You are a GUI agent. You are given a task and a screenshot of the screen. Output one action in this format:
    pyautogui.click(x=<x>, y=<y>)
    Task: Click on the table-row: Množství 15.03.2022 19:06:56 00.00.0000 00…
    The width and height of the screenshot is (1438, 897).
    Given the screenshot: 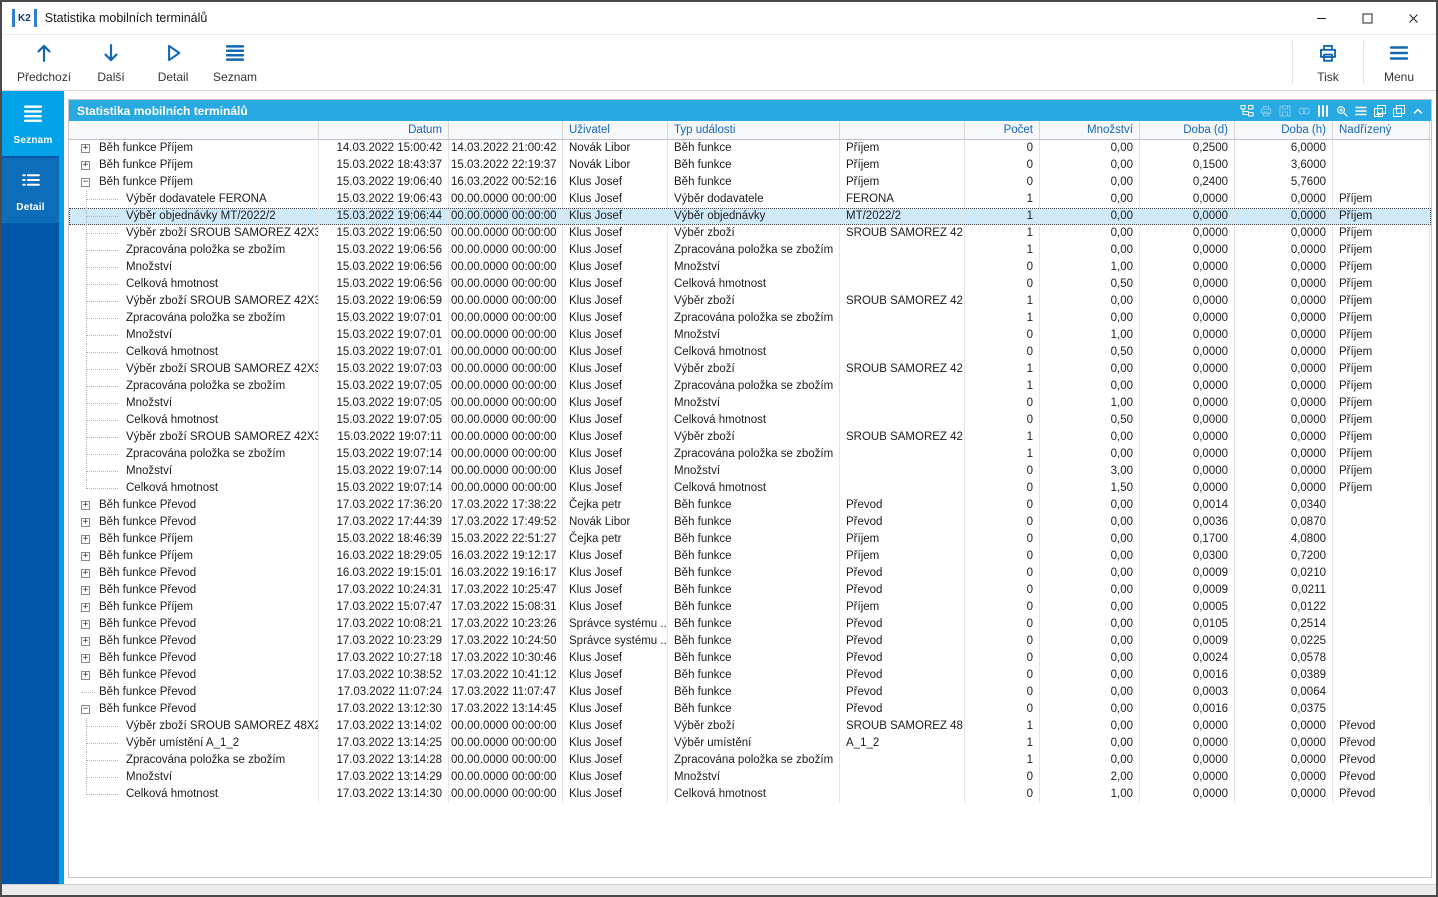 What is the action you would take?
    pyautogui.click(x=750, y=267)
    